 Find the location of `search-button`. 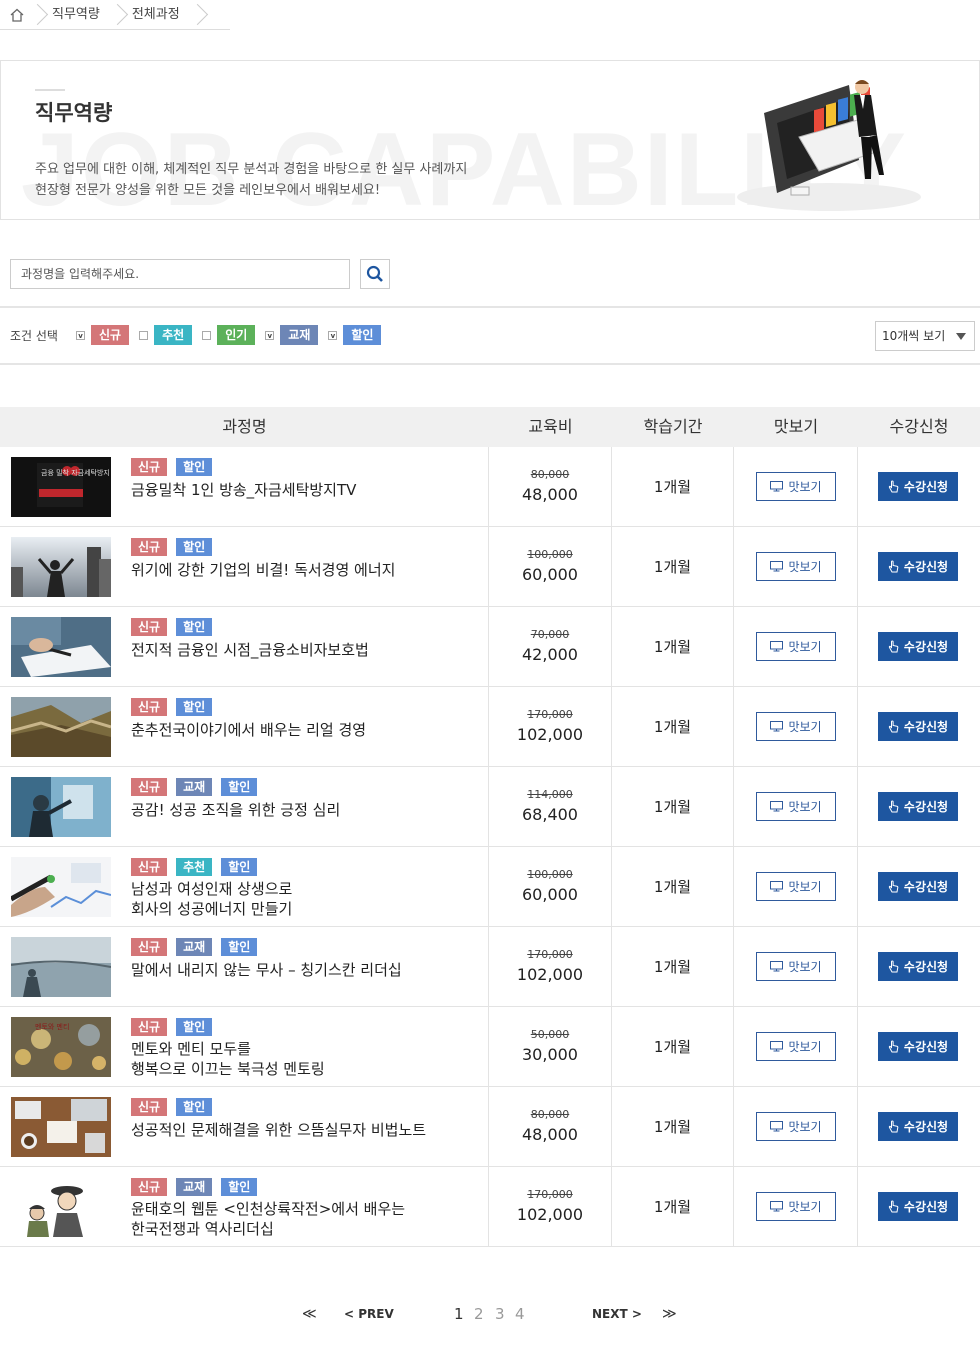

search-button is located at coordinates (375, 274).